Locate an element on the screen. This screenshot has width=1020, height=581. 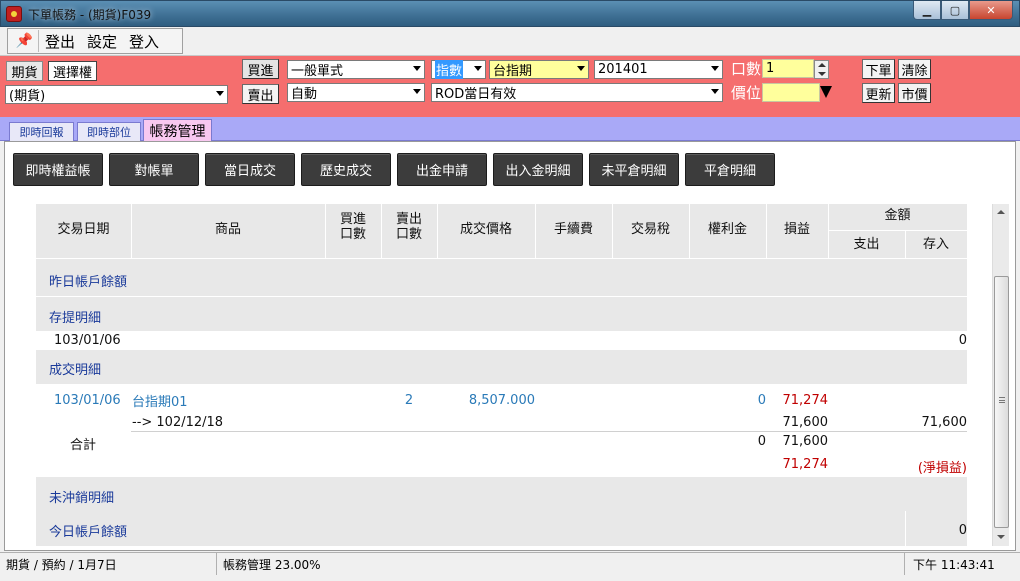
trade-sub-deposit: 71,600 is located at coordinates (944, 422).